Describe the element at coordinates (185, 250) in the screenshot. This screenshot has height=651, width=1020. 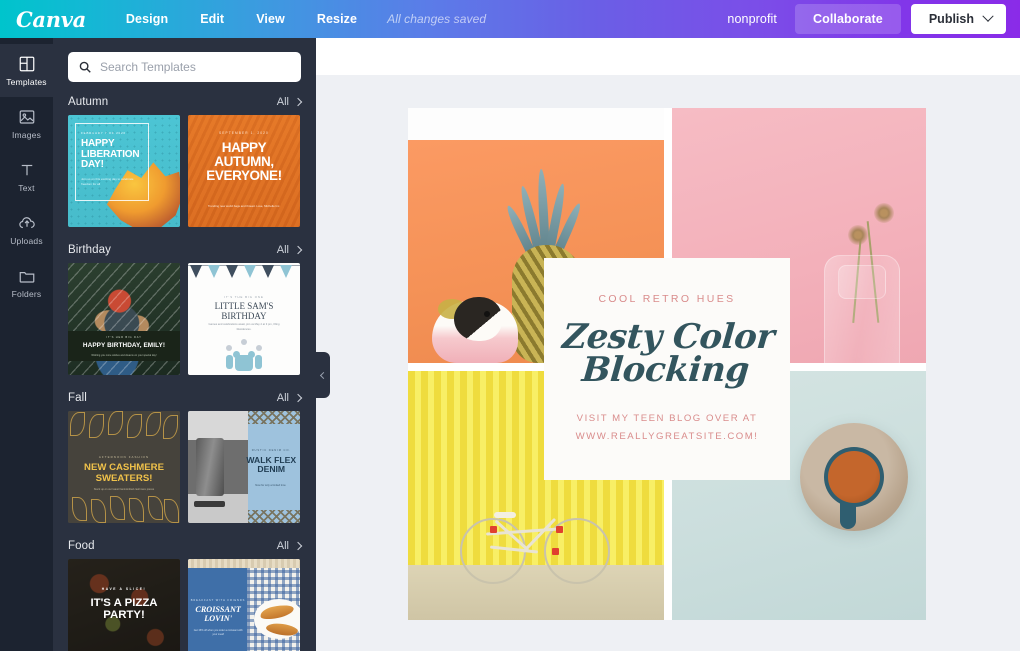
I see `category-header: Birthday All` at that location.